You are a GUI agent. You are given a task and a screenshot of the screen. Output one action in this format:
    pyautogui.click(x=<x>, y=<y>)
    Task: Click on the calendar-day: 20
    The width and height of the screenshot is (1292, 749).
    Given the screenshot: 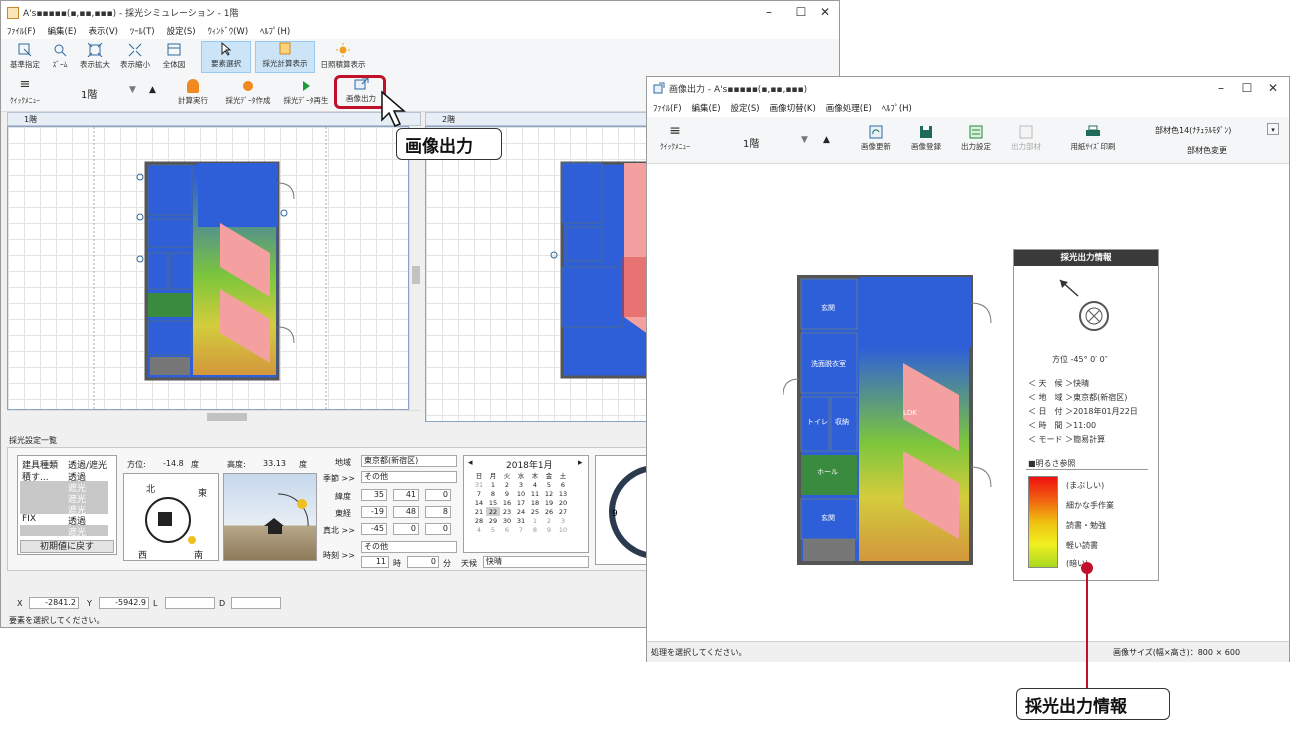 What is the action you would take?
    pyautogui.click(x=563, y=502)
    